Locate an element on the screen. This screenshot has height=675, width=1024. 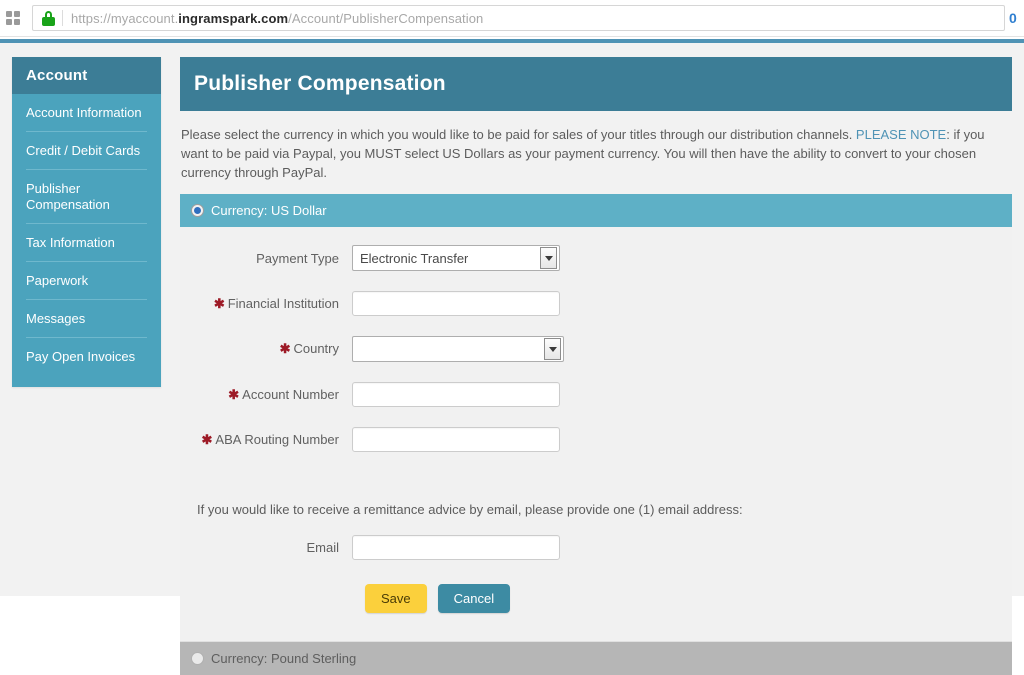
row-email: Email is located at coordinates (596, 547).